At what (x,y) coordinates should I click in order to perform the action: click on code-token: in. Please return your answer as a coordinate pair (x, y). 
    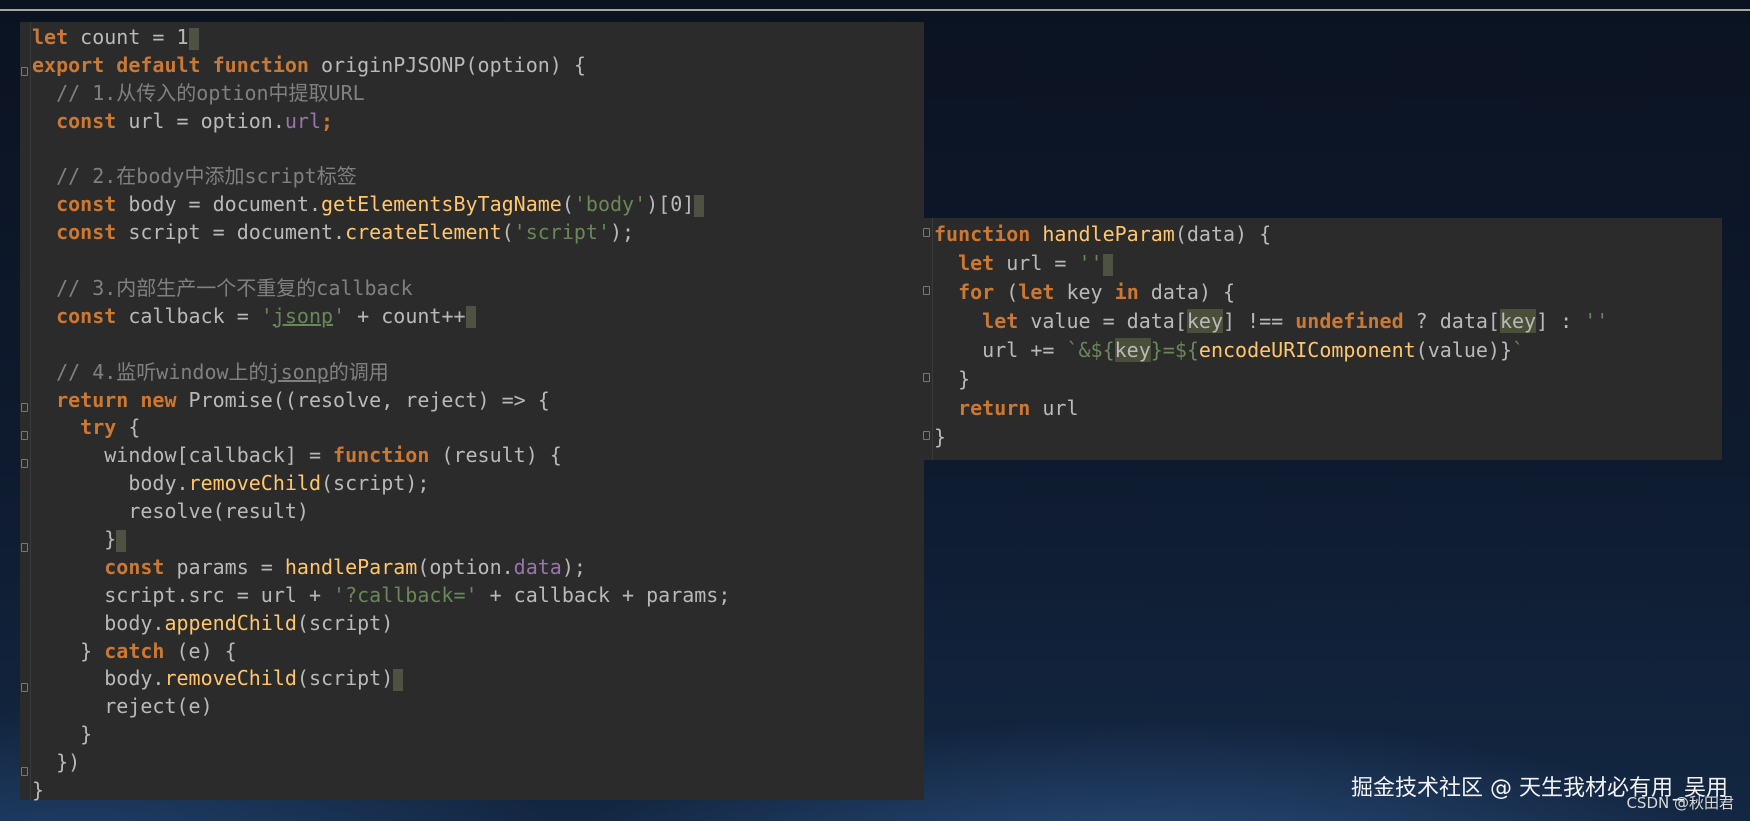
    Looking at the image, I should click on (1126, 292).